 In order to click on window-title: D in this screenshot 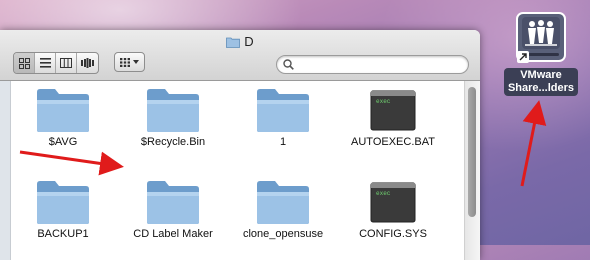, I will do `click(240, 42)`.